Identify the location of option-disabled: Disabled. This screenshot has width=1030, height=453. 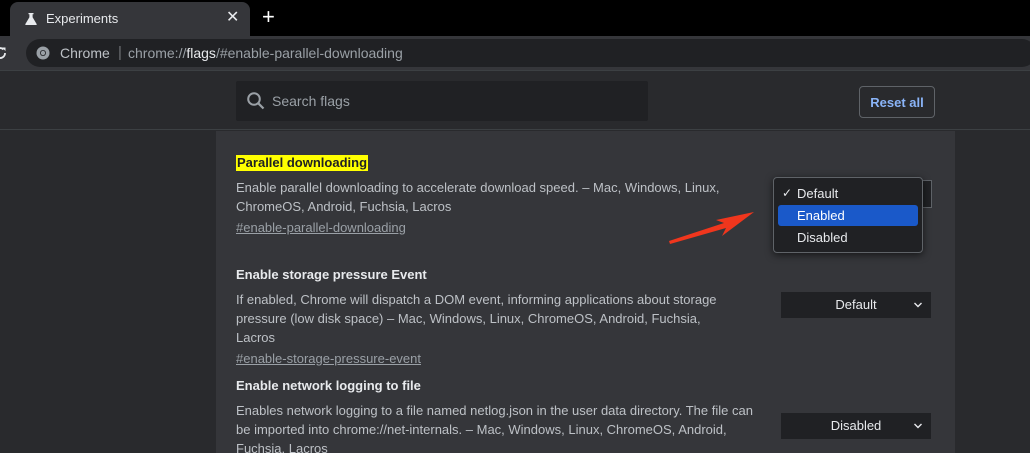
(848, 237).